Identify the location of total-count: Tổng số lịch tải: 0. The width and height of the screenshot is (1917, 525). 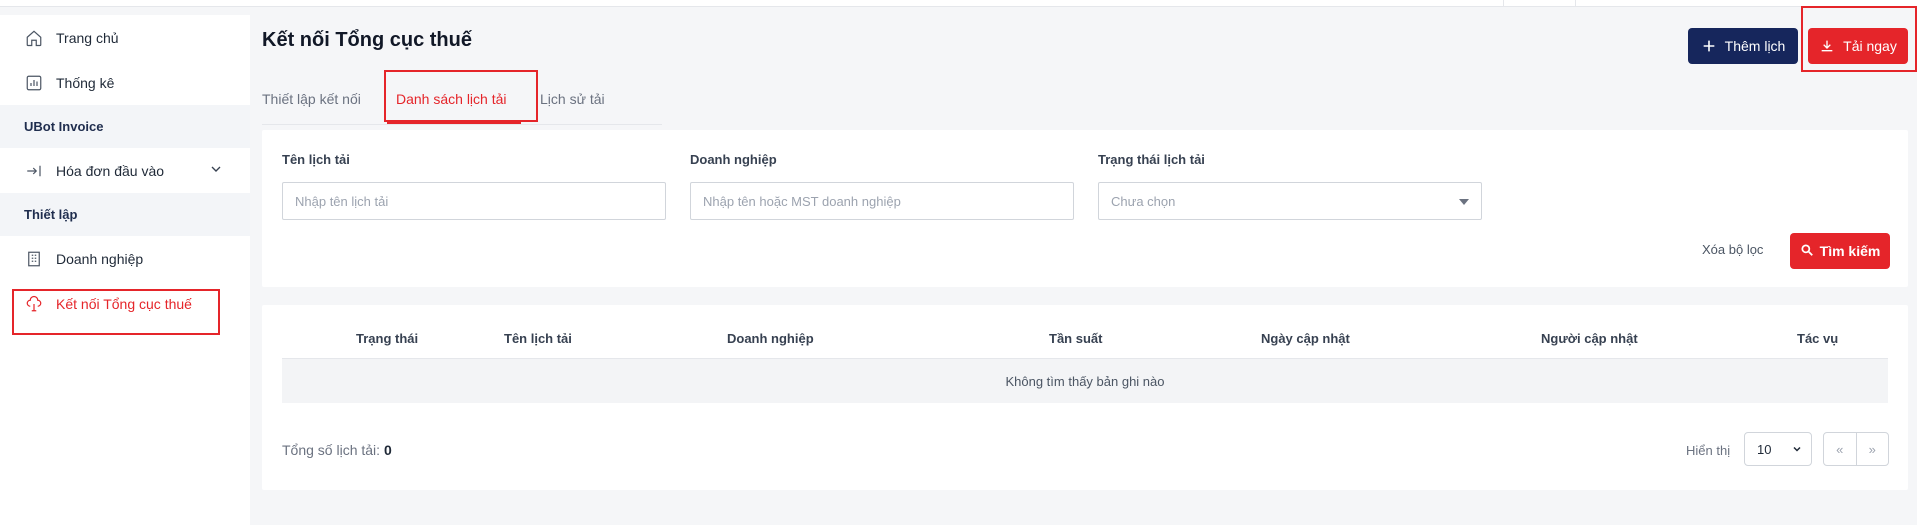
(337, 450).